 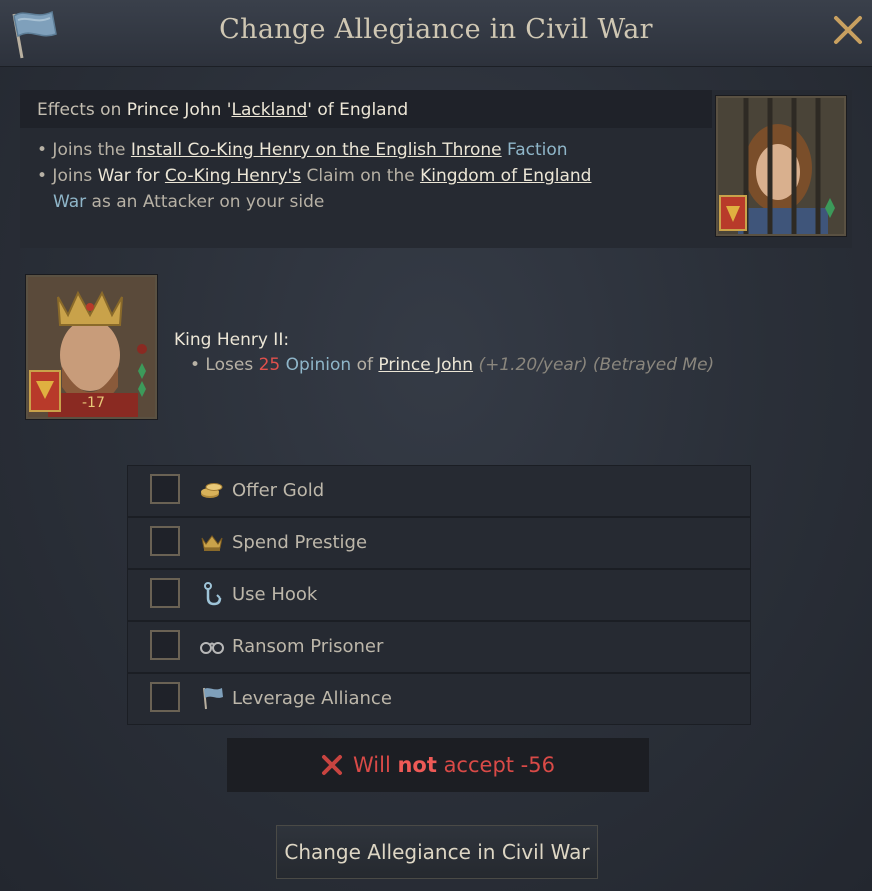 I want to click on verdict-pre: Will, so click(x=375, y=765).